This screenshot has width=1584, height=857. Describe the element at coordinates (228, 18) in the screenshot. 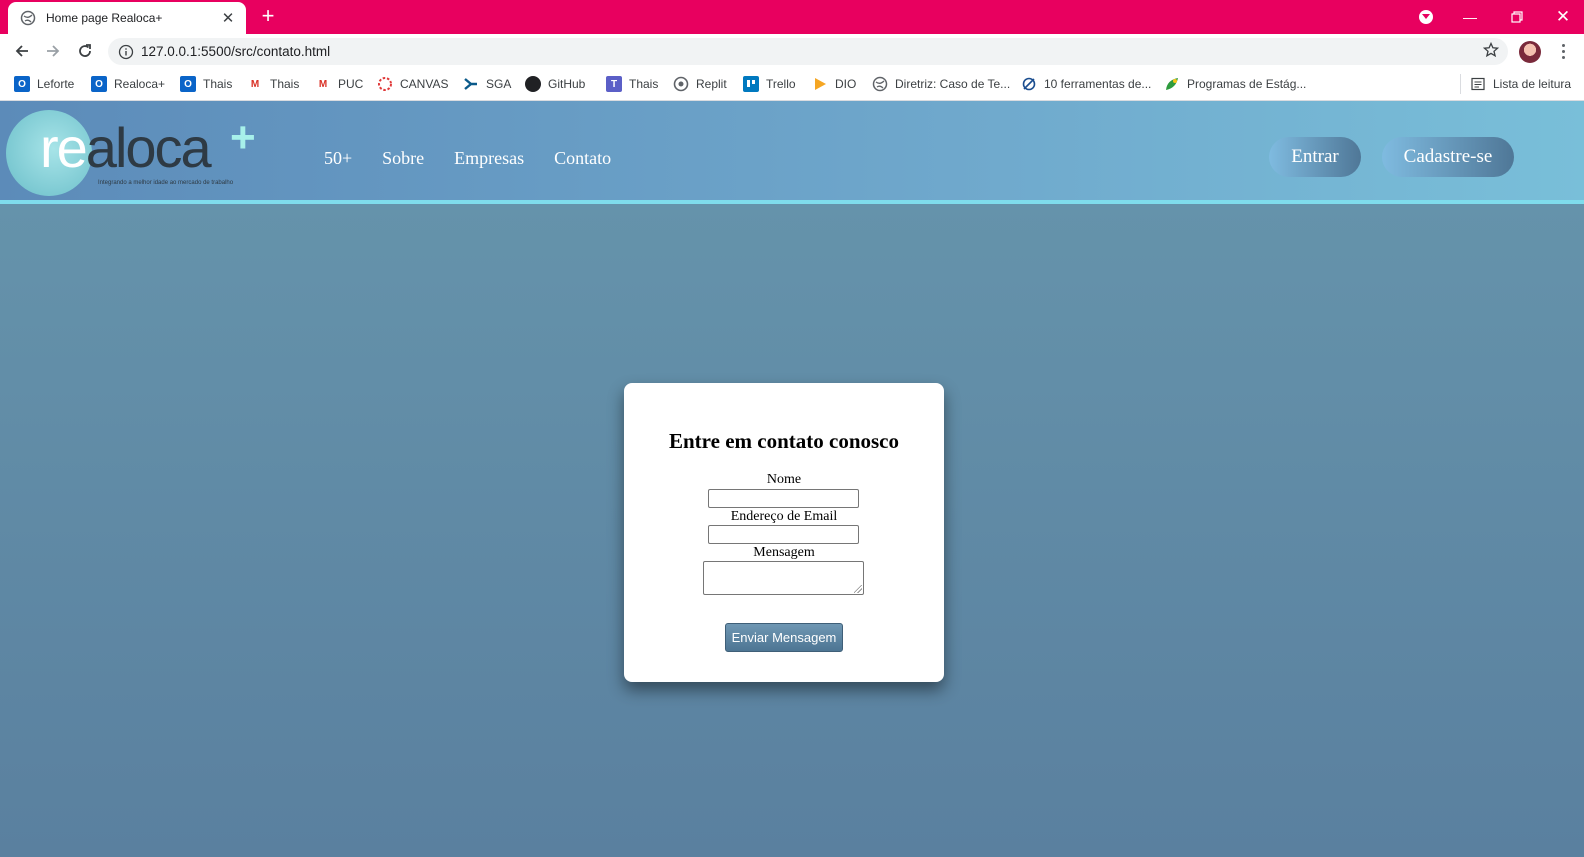

I see `close-tab-icon: ✕` at that location.